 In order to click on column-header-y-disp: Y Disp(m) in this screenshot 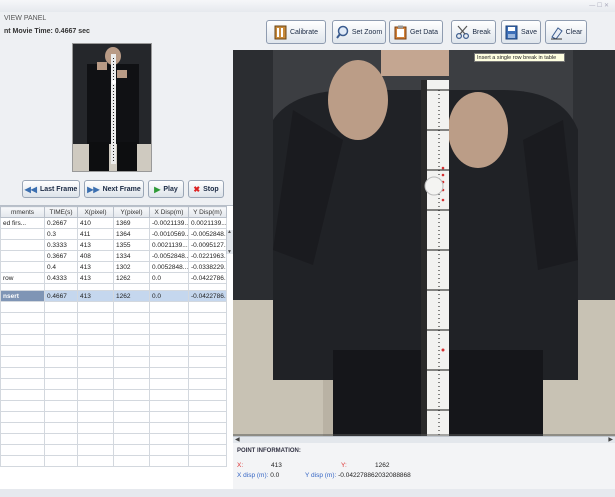, I will do `click(207, 212)`.